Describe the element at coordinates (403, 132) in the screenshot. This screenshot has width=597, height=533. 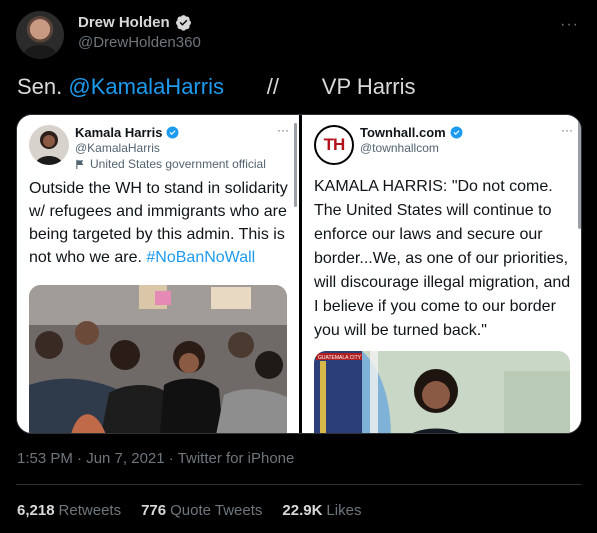
I see `embedded-author-name: Townhall.com` at that location.